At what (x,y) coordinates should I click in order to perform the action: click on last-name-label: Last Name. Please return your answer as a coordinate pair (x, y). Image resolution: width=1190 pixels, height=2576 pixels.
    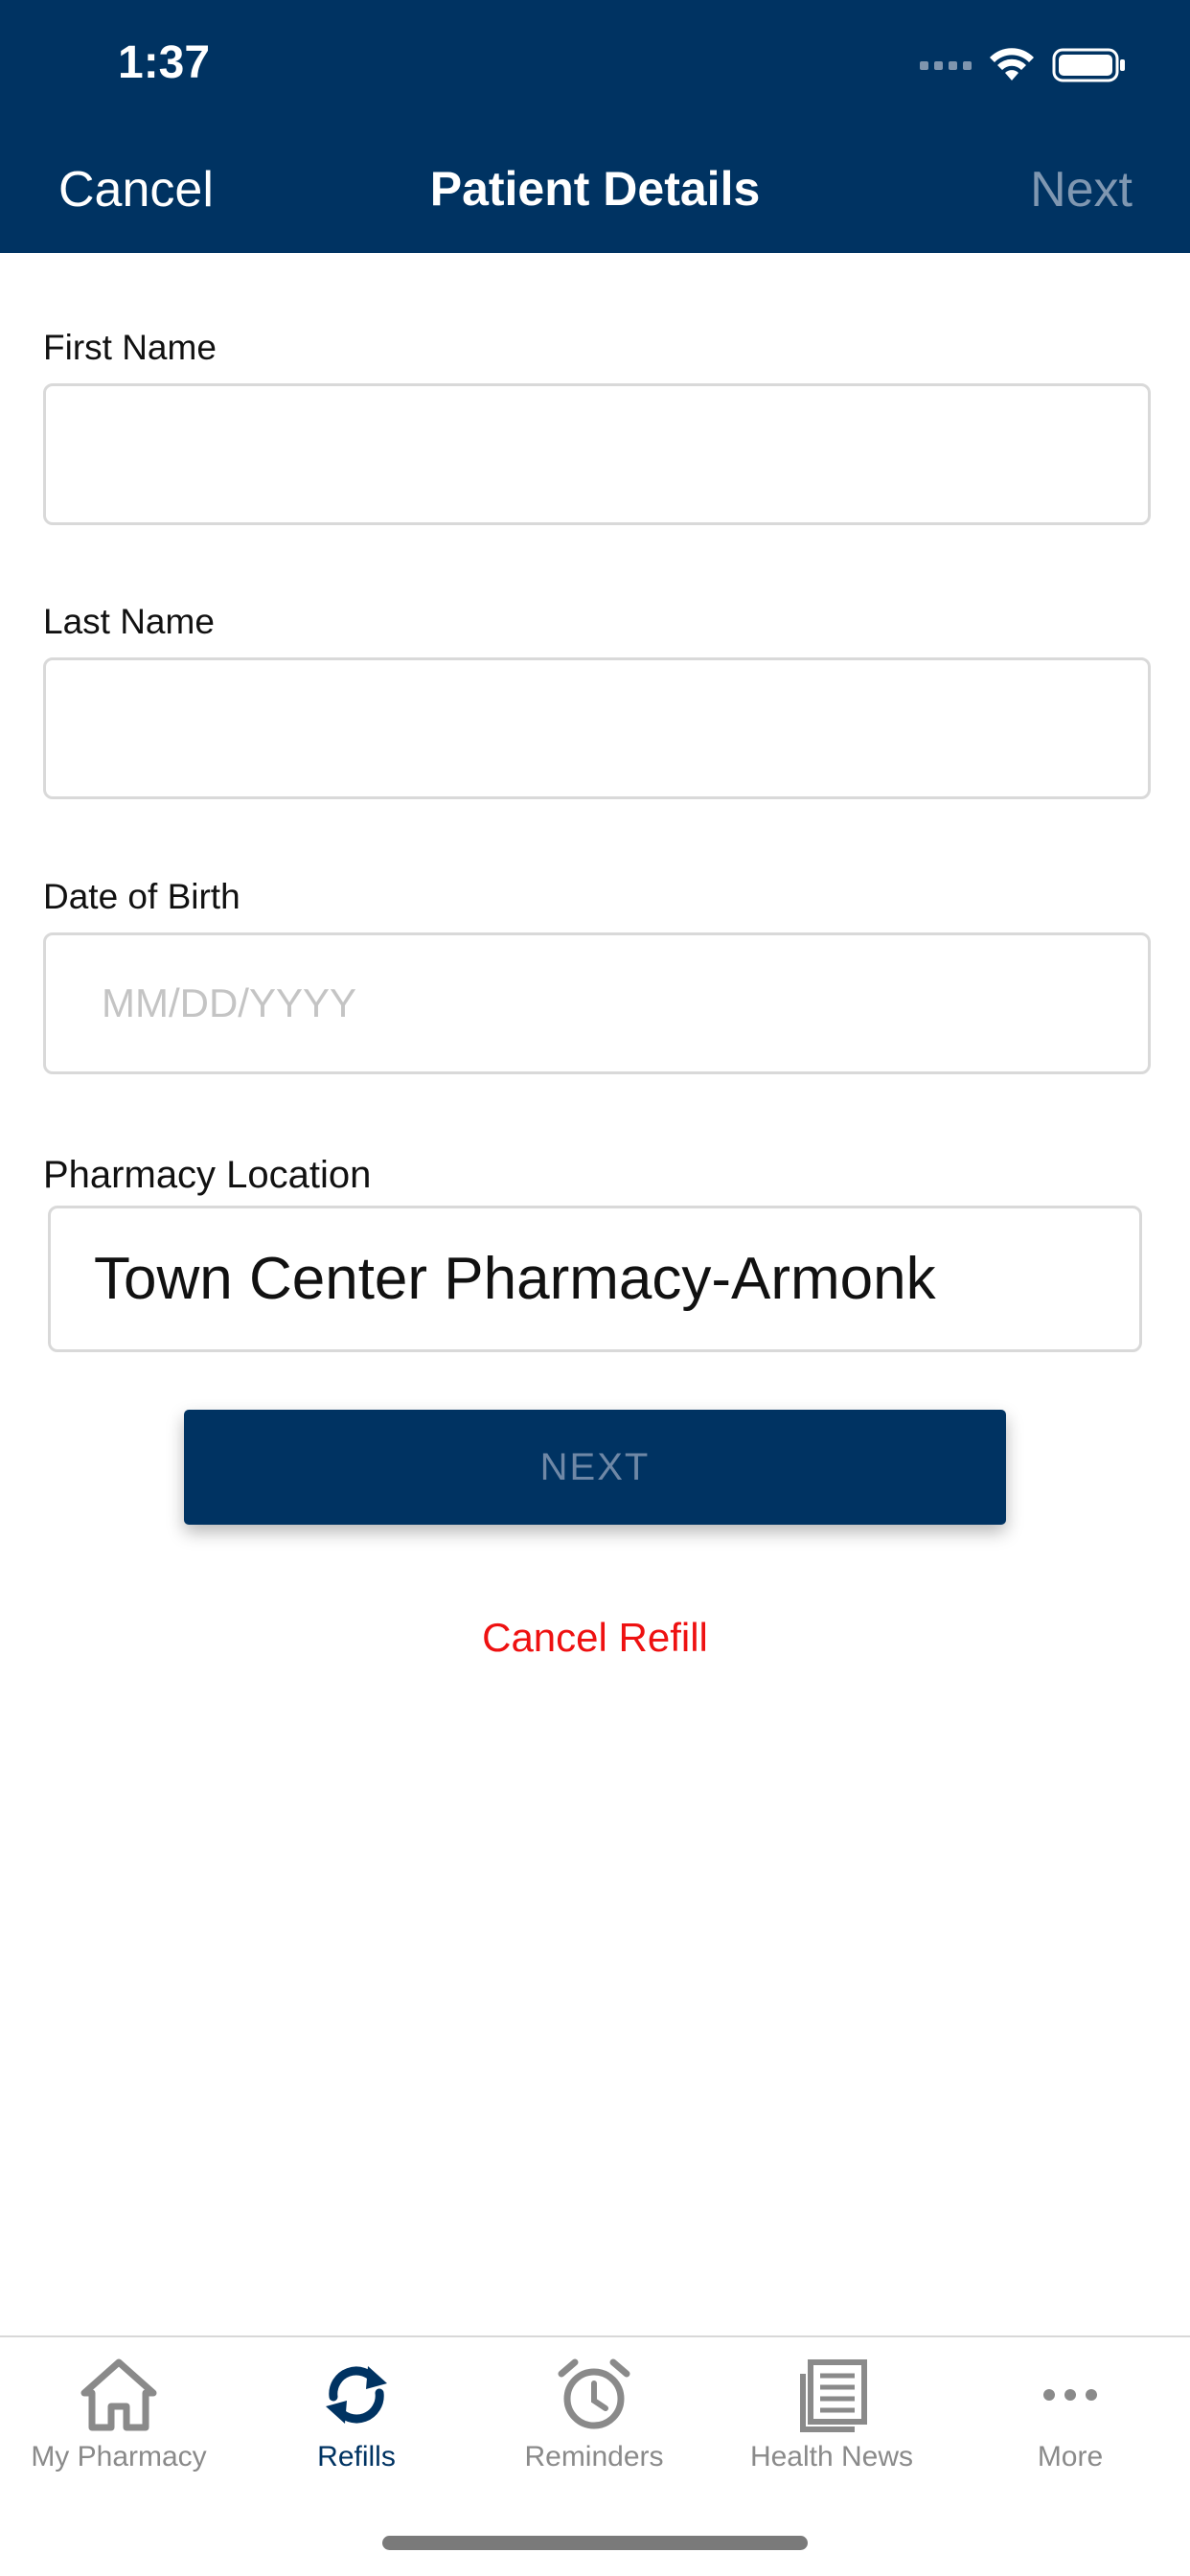
    Looking at the image, I should click on (129, 621).